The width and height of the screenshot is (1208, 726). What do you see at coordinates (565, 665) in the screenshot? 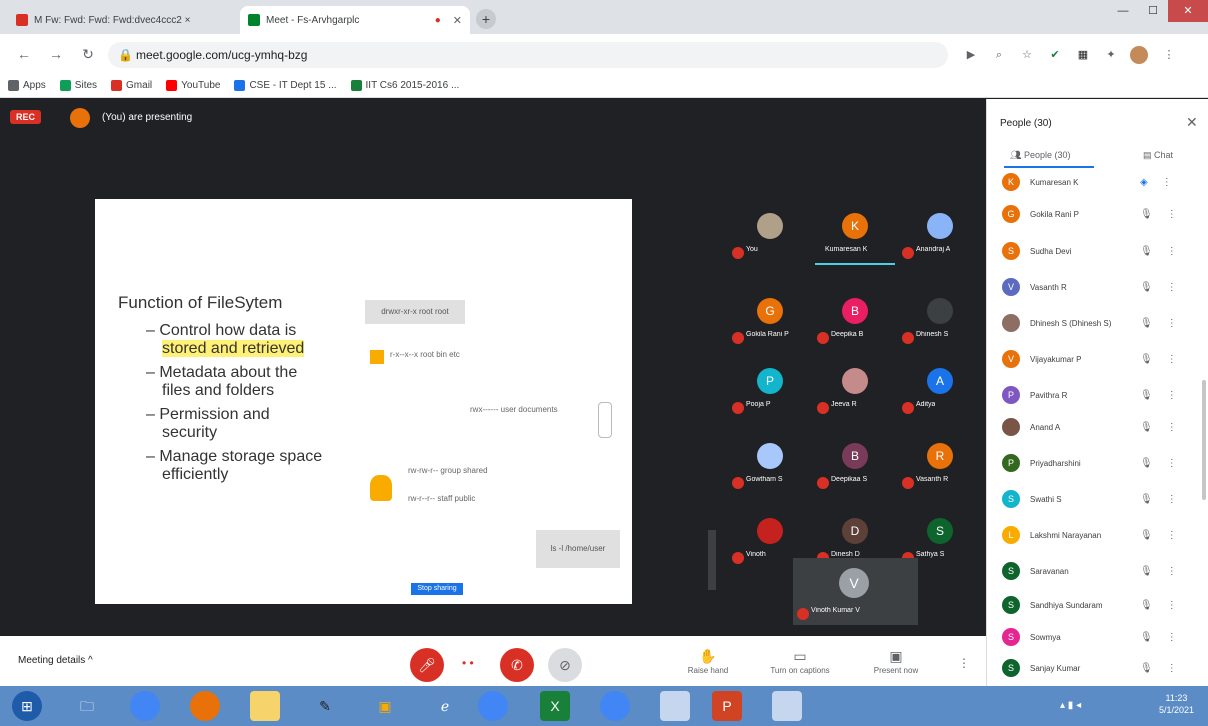
I see `camera-off-button: ⊘` at bounding box center [565, 665].